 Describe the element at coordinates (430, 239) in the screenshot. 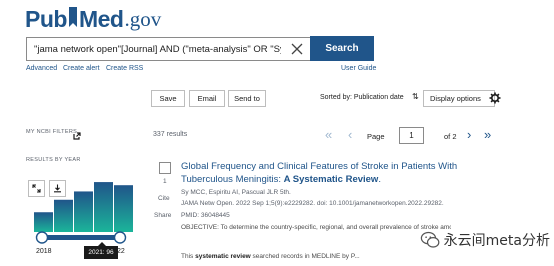

I see `wechat-icon` at that location.